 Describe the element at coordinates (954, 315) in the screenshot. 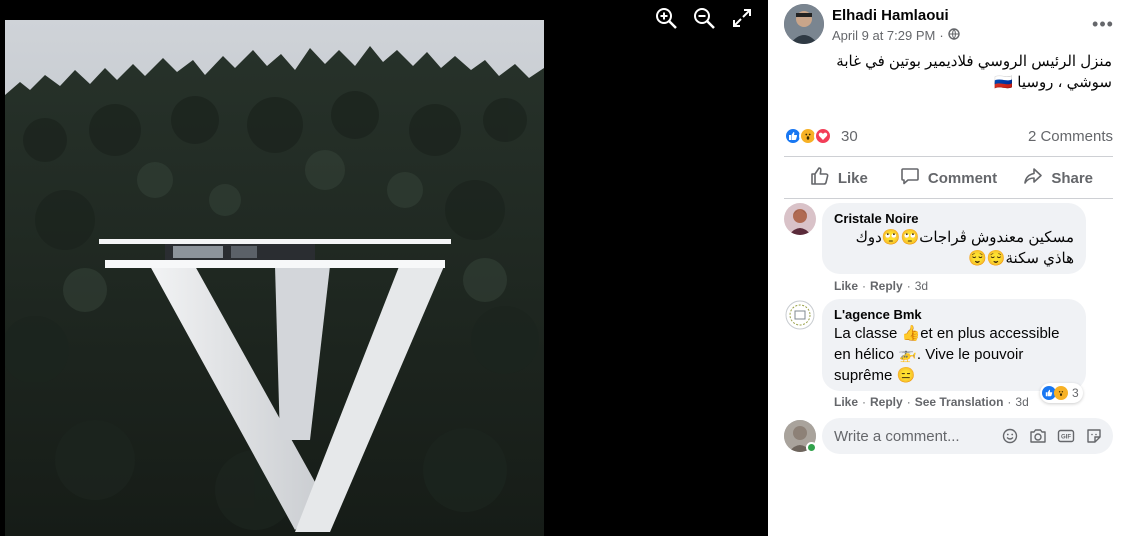

I see `commenter-name: L'agence Bmk` at that location.